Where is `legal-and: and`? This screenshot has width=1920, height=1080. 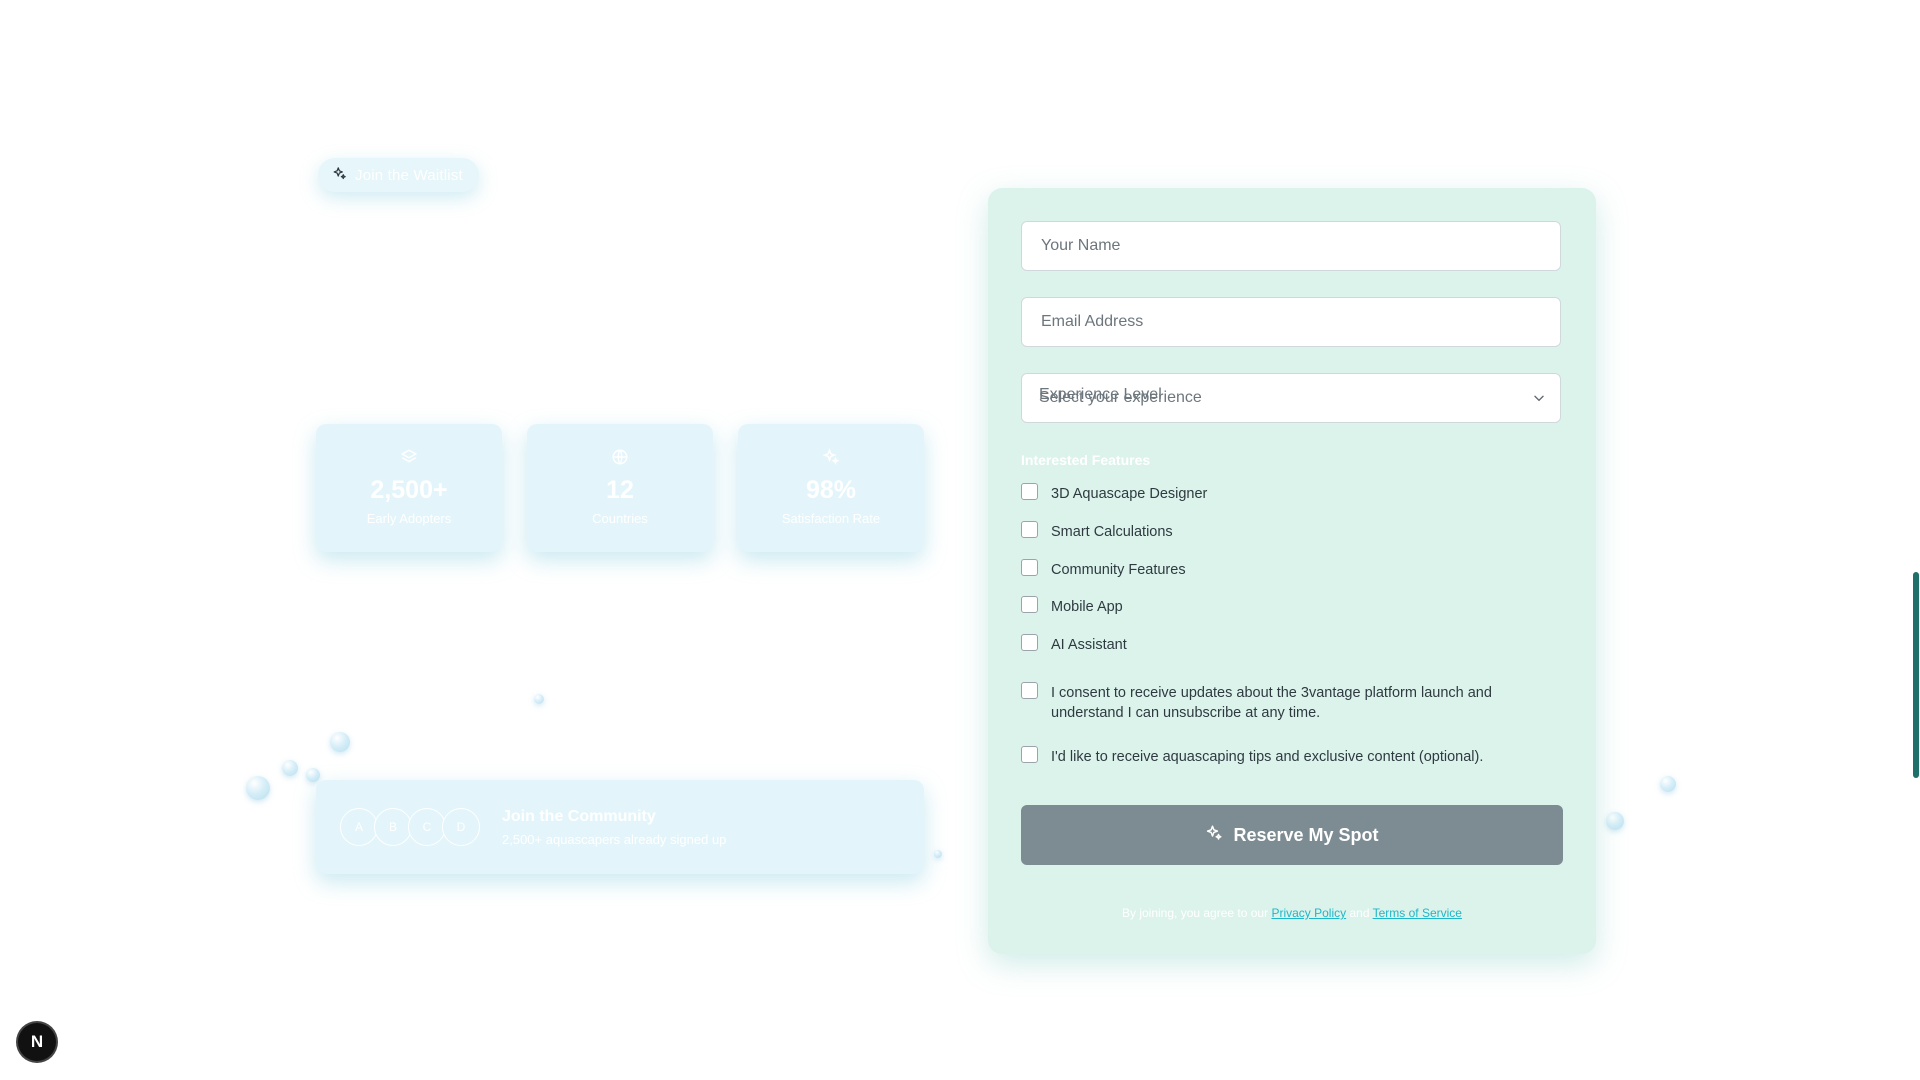
legal-and: and is located at coordinates (1359, 913).